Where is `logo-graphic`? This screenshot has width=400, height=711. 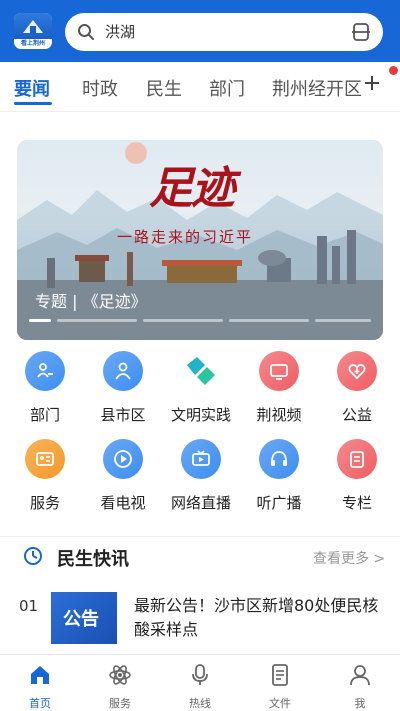
logo-graphic is located at coordinates (33, 26).